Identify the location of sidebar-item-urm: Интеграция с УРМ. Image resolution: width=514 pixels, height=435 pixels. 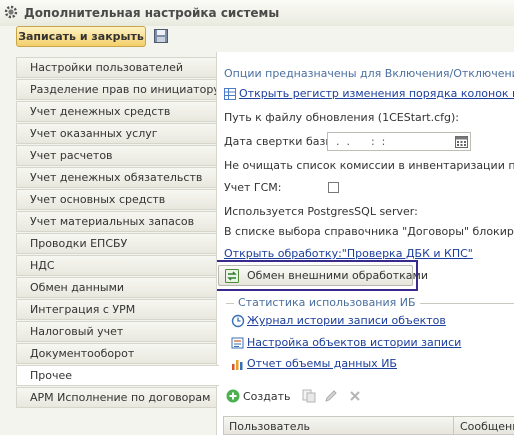
(116, 309).